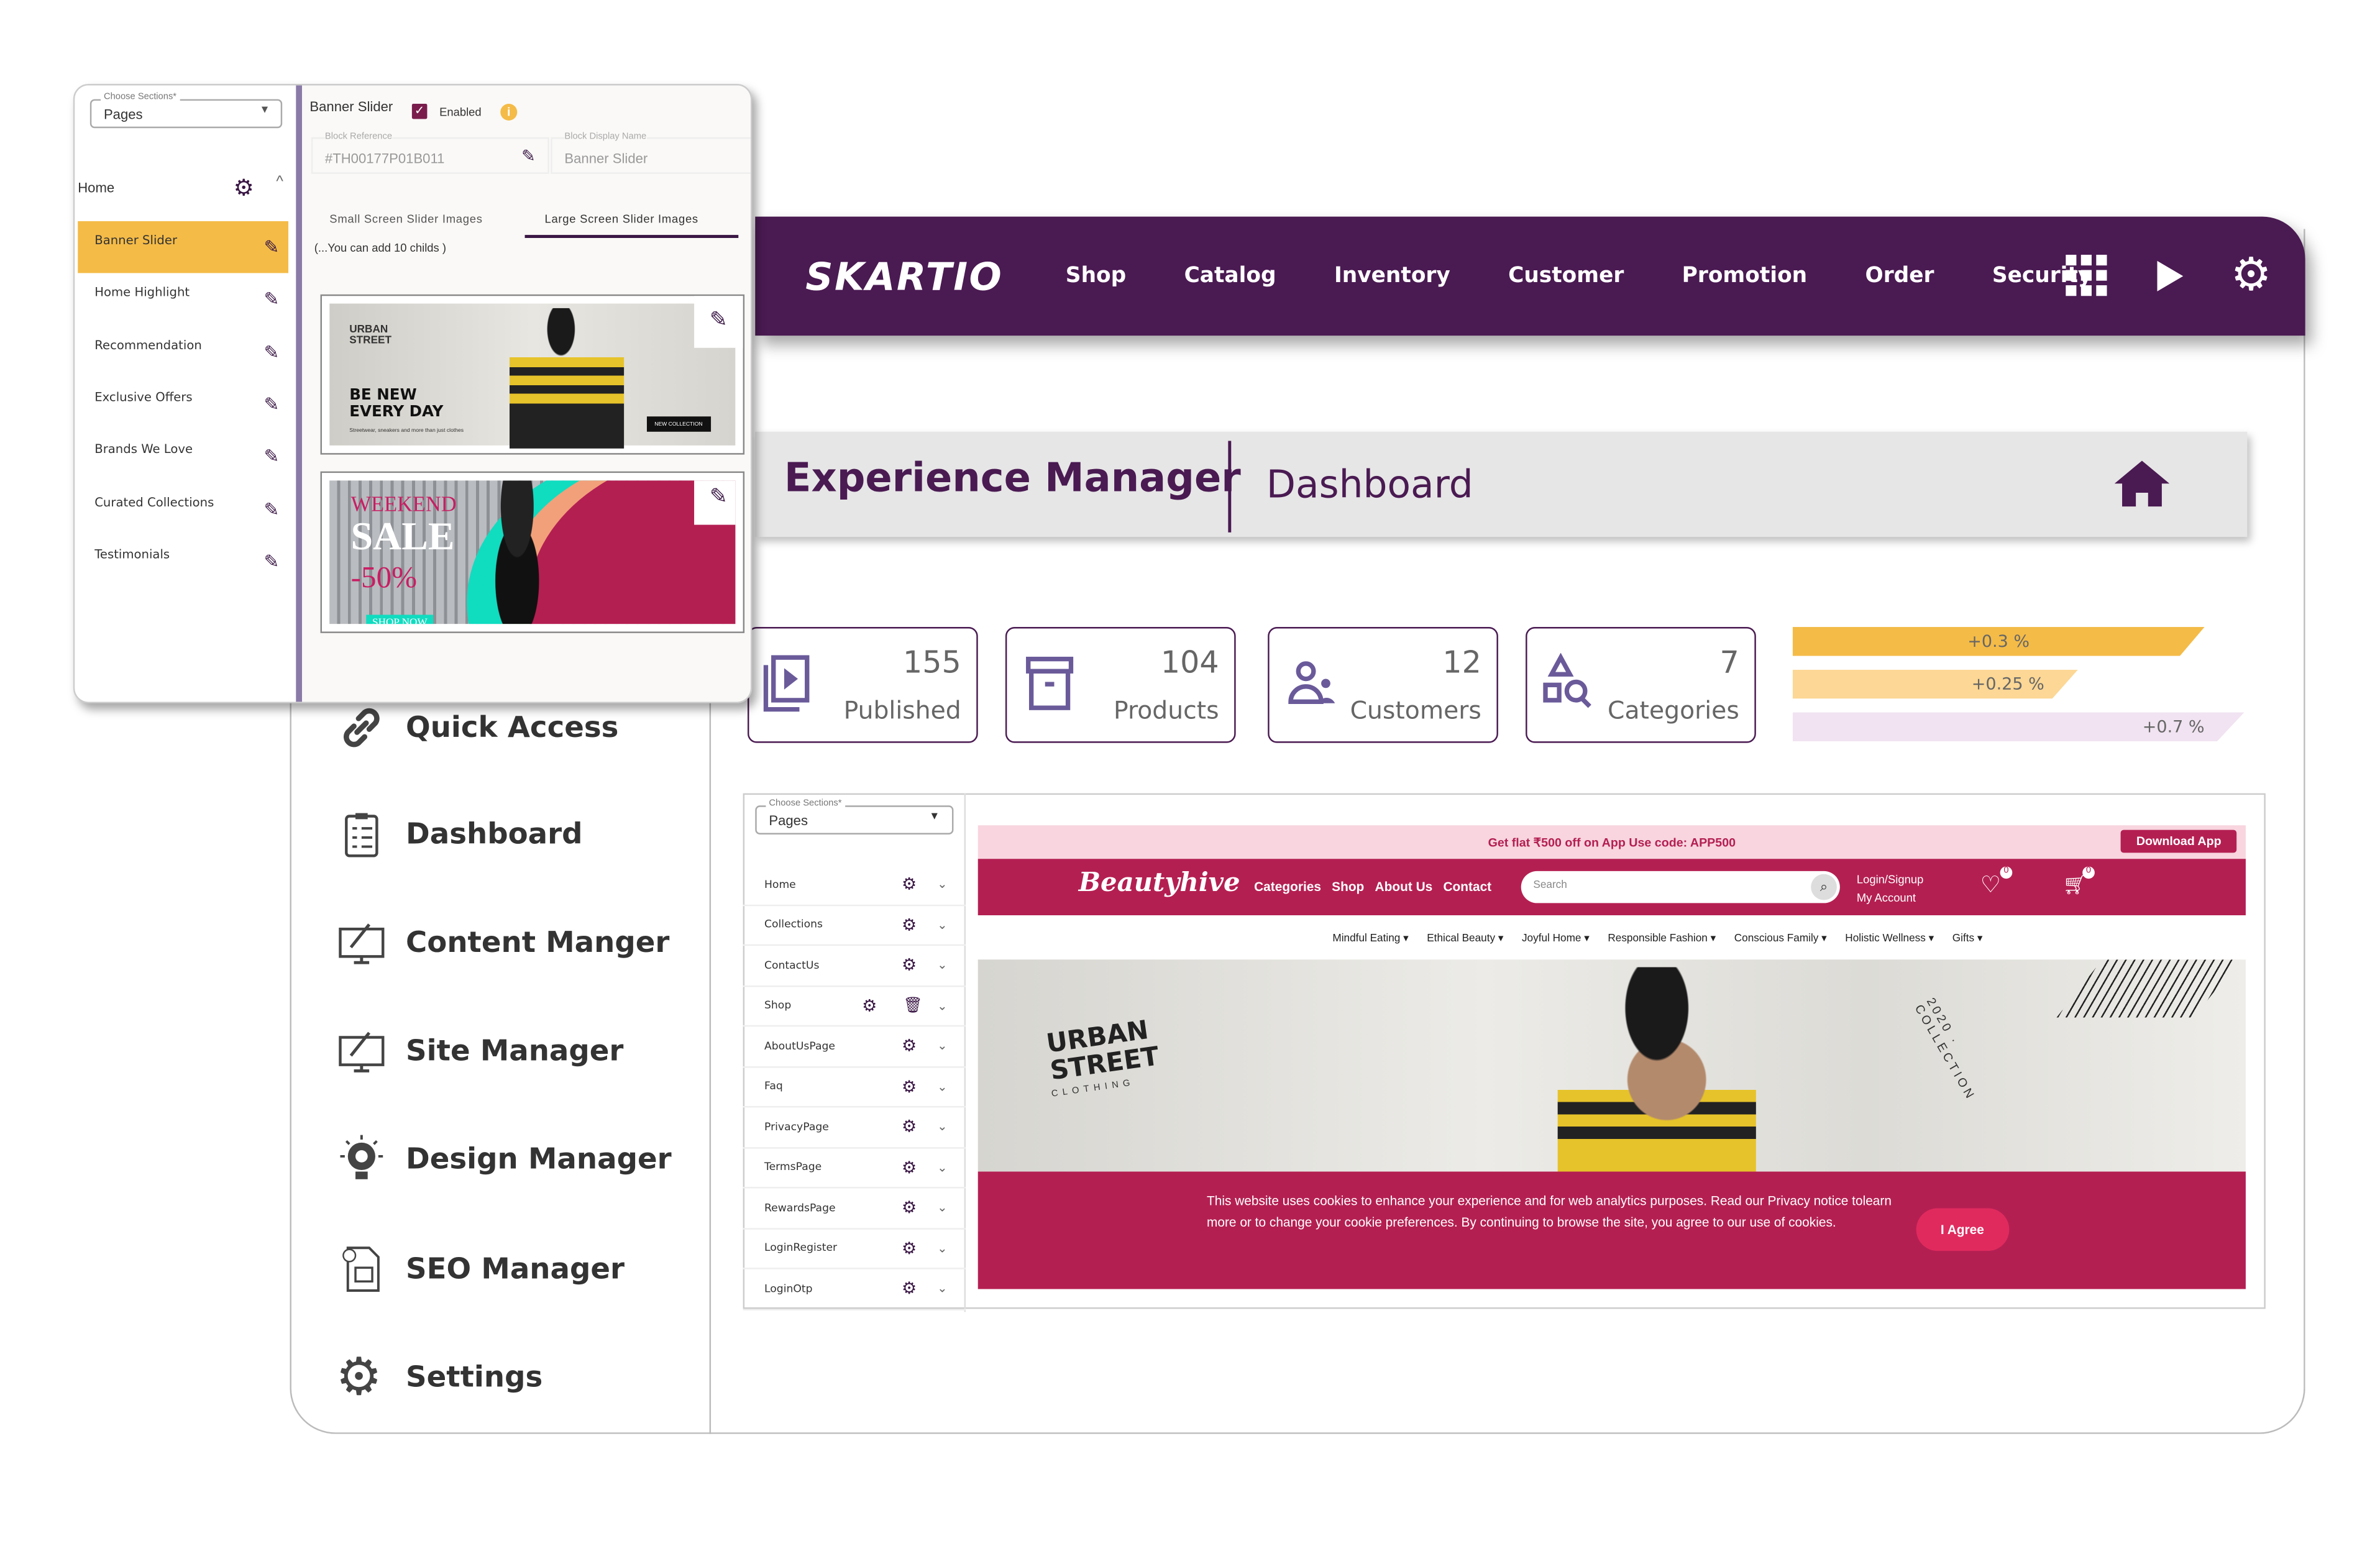 The height and width of the screenshot is (1559, 2380). Describe the element at coordinates (439, 1377) in the screenshot. I see `sidebar-item-settings: ⚙ Settings` at that location.